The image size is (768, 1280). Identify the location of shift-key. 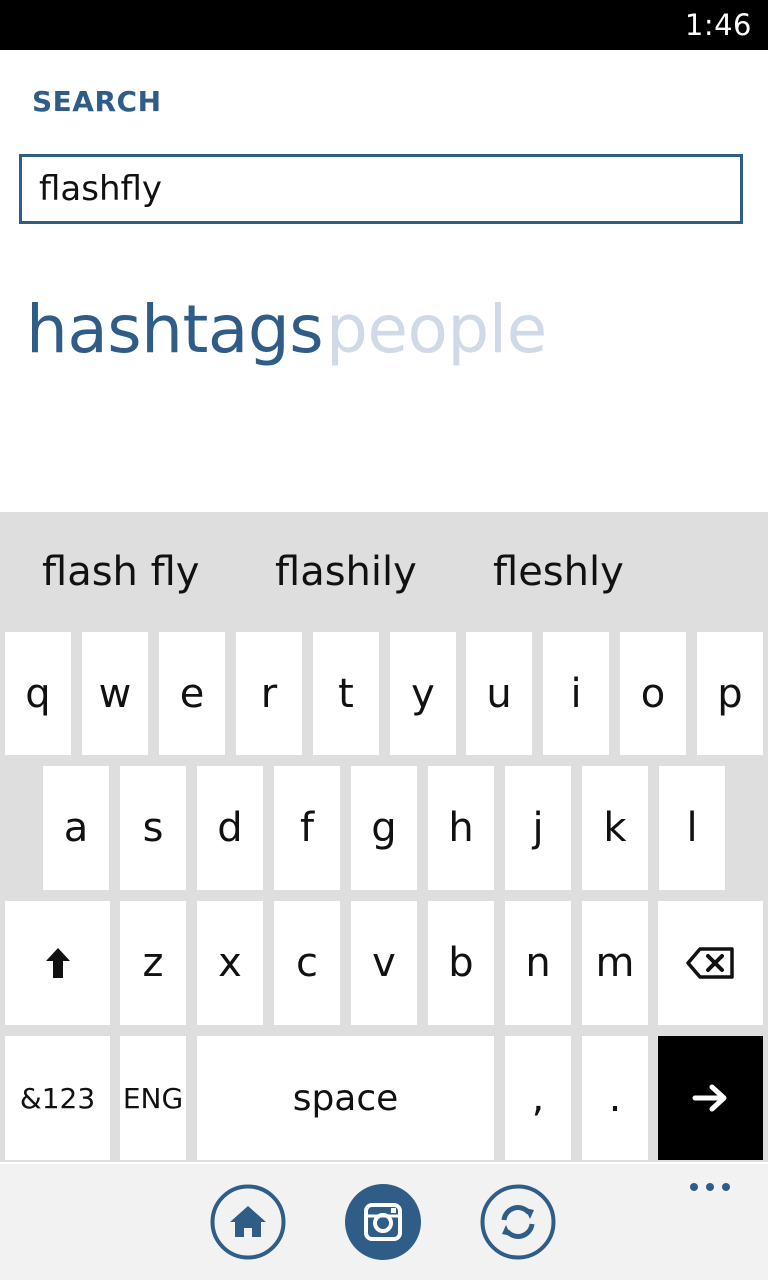
(57, 963).